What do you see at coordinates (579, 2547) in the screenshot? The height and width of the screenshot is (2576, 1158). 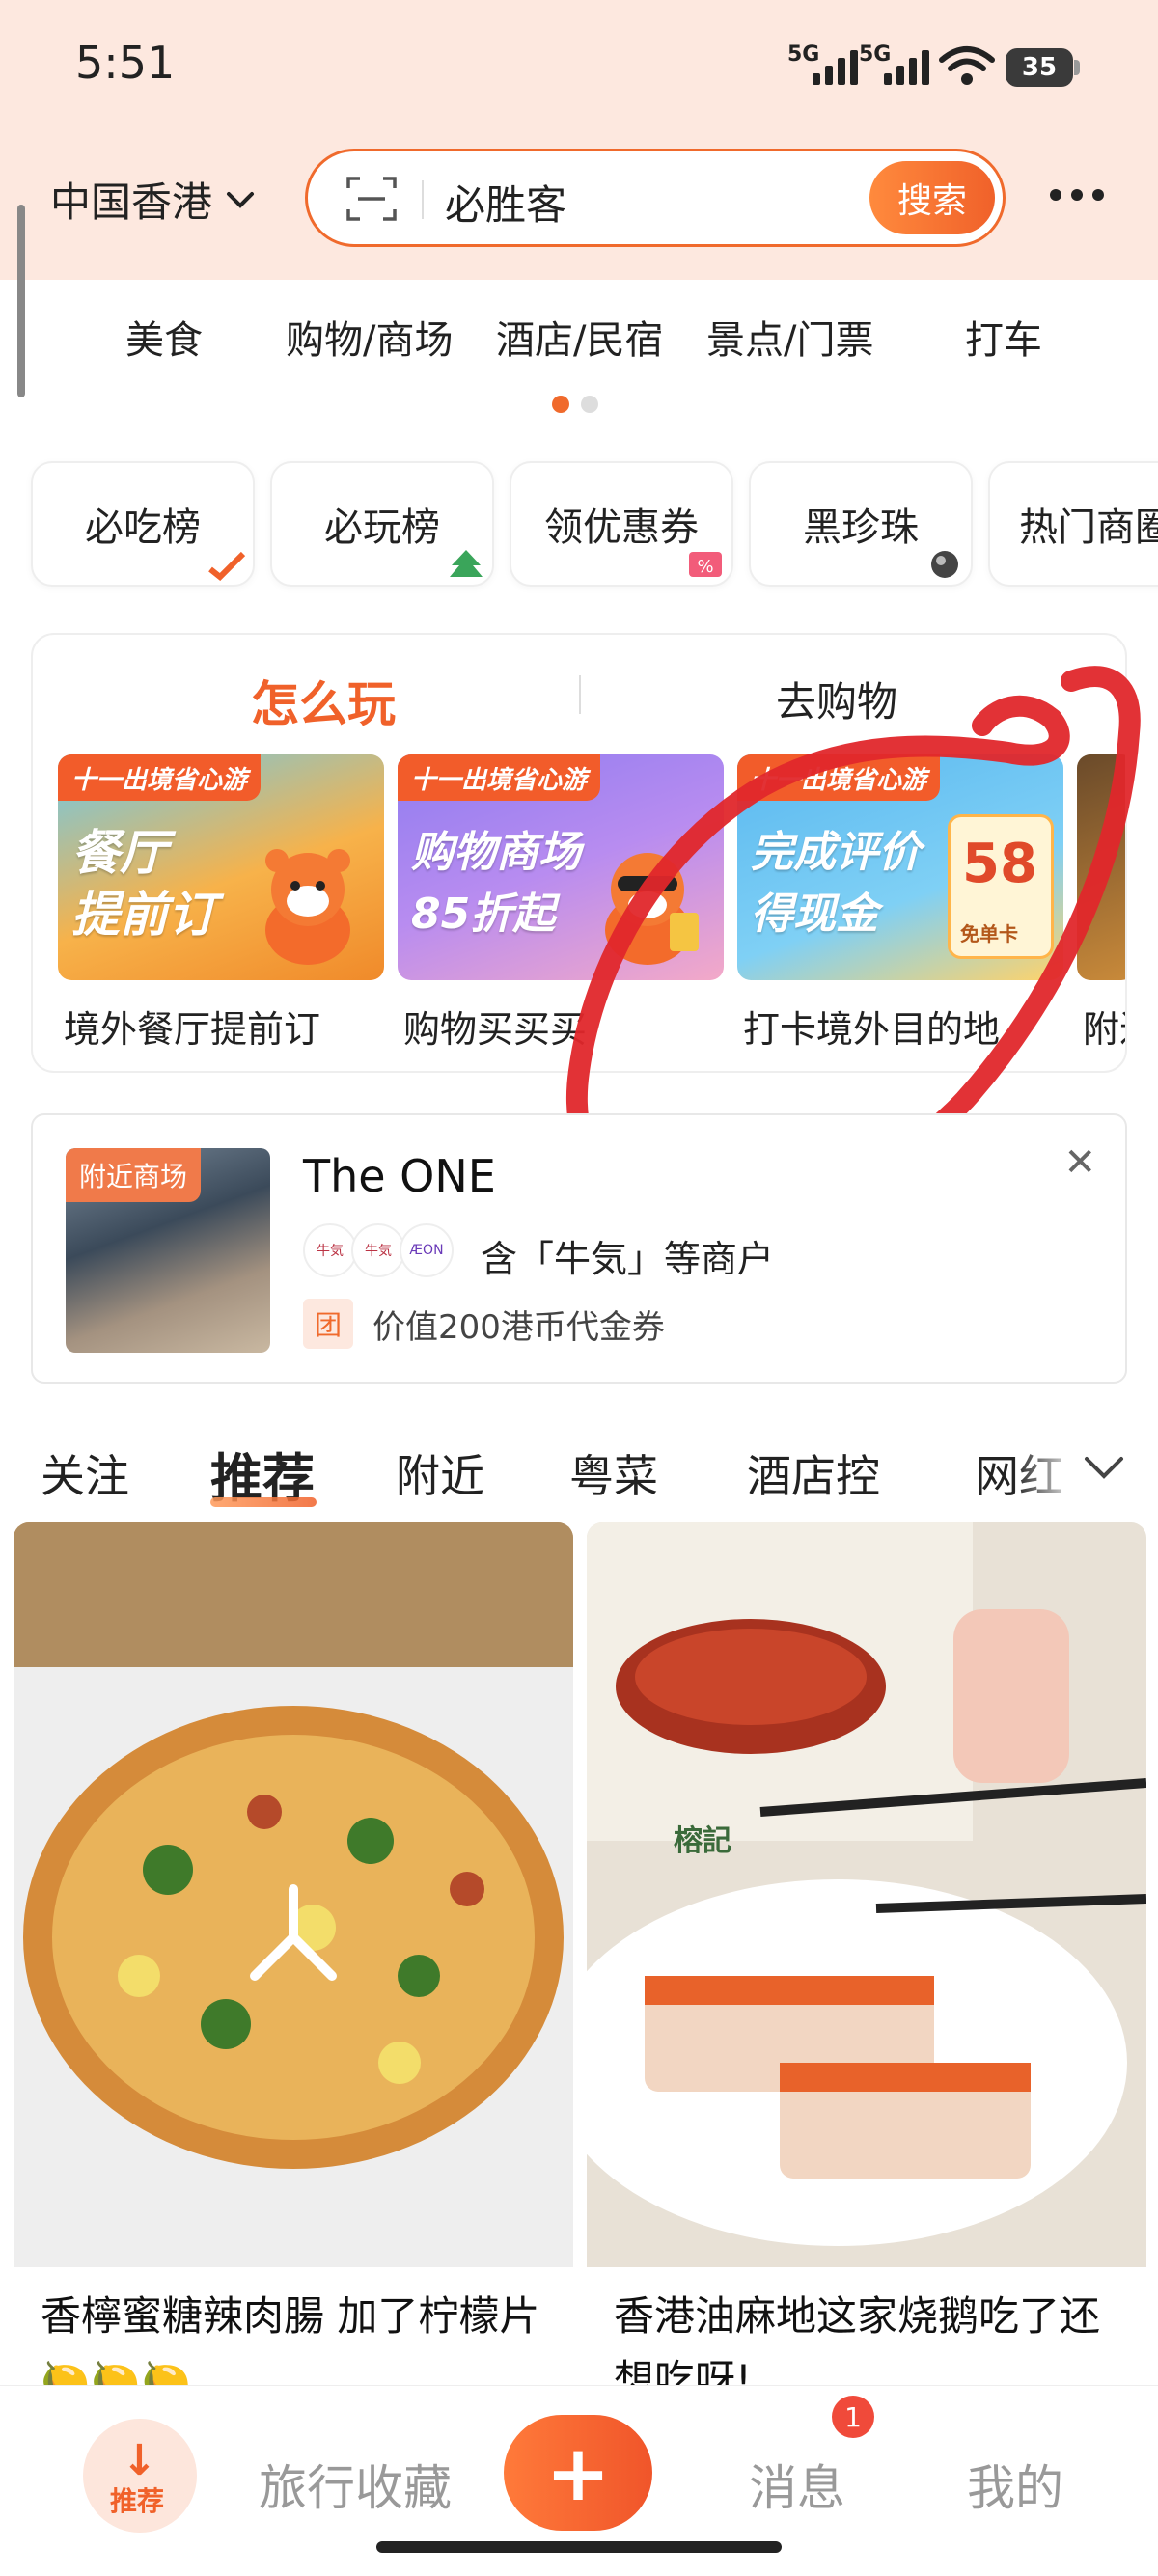 I see `home-indicator` at bounding box center [579, 2547].